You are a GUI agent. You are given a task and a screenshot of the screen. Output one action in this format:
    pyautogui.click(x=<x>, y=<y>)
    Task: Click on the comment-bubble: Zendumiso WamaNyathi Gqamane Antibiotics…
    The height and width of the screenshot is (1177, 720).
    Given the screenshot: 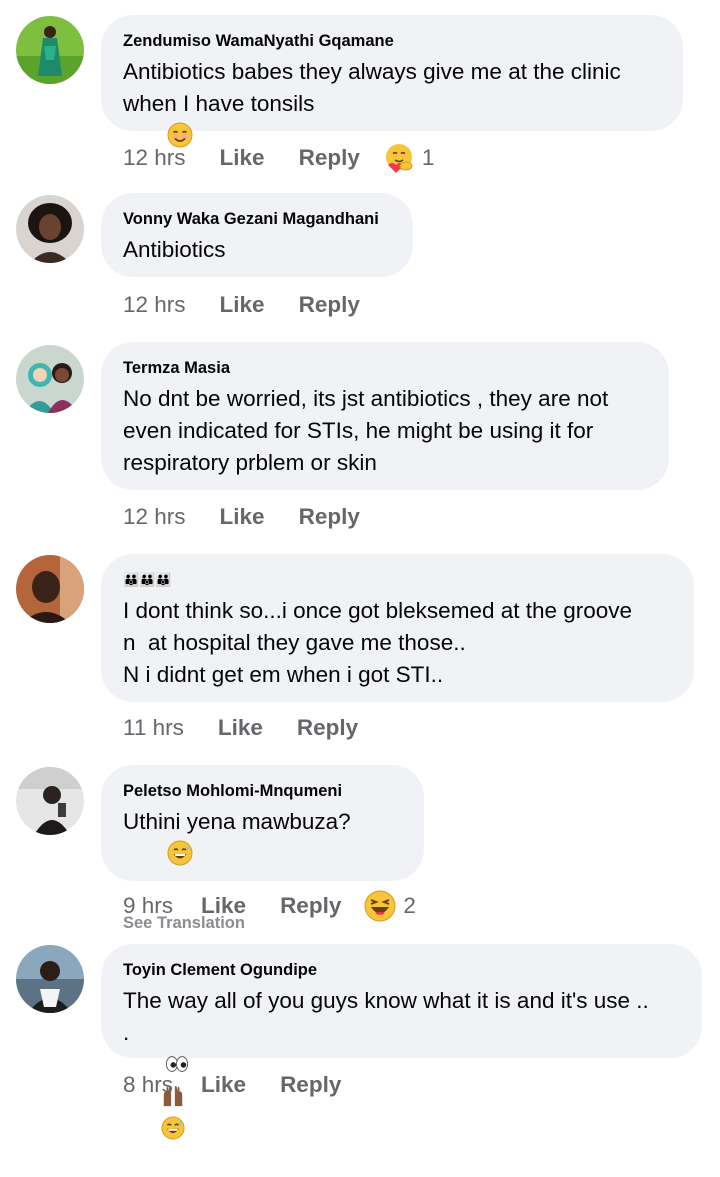 What is the action you would take?
    pyautogui.click(x=392, y=81)
    